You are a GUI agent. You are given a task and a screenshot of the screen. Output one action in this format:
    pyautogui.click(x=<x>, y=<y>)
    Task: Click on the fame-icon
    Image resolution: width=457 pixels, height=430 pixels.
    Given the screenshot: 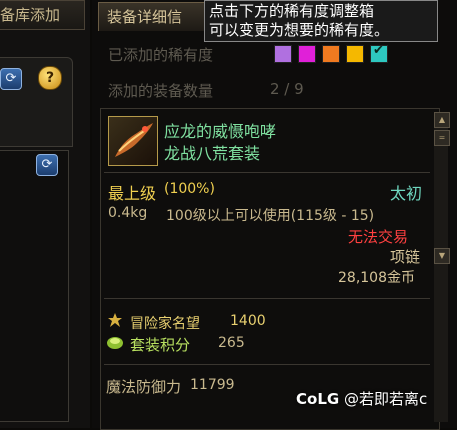 What is the action you would take?
    pyautogui.click(x=115, y=320)
    